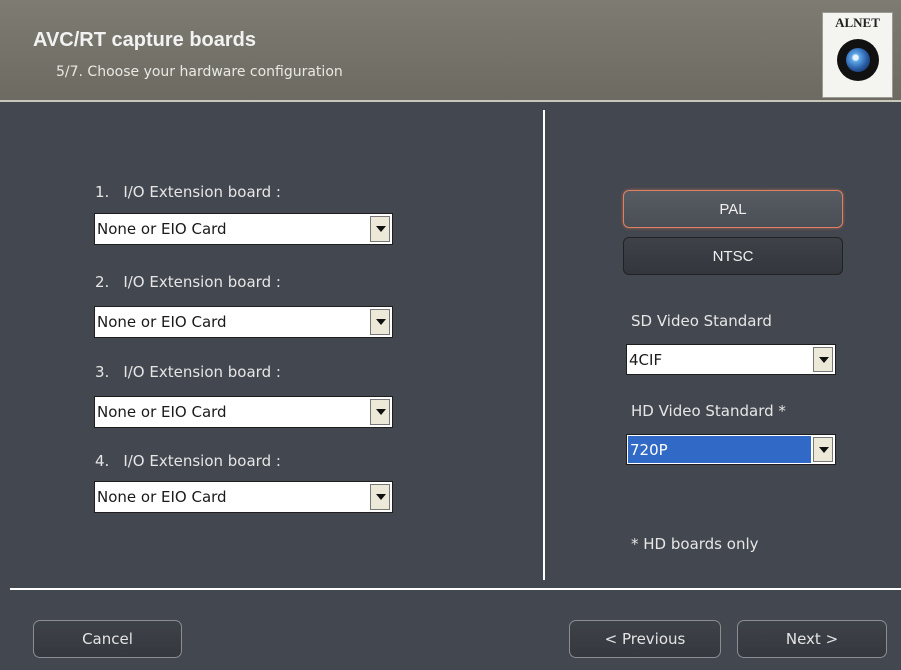 The height and width of the screenshot is (670, 901). I want to click on board-1-number: 1., so click(102, 192).